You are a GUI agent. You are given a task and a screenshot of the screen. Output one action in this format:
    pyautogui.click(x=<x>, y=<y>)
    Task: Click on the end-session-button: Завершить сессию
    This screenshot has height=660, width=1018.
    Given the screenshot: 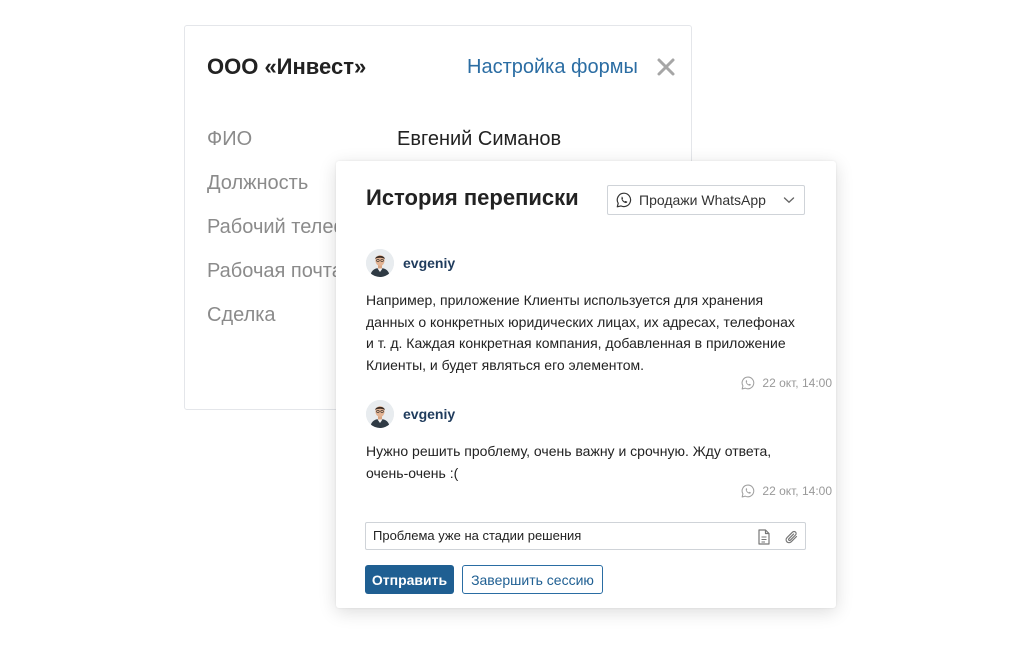 What is the action you would take?
    pyautogui.click(x=532, y=579)
    